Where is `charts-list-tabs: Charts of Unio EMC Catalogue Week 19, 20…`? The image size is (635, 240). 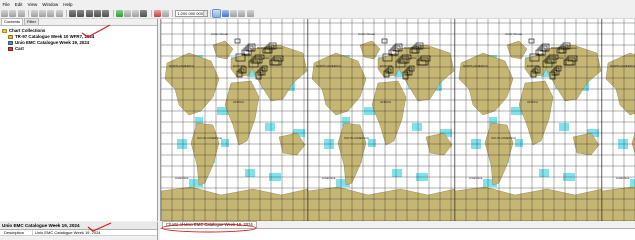
charts-list-tabs: Charts of Unio EMC Catalogue Week 19, 20… is located at coordinates (397, 225).